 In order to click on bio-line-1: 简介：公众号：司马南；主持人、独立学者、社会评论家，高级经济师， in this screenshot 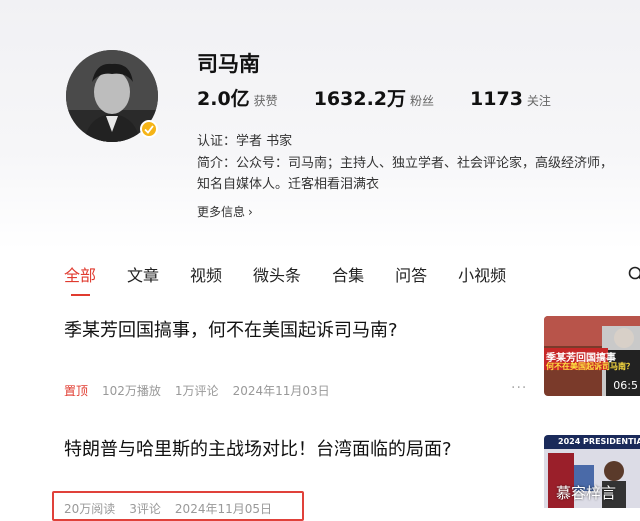, I will do `click(418, 163)`.